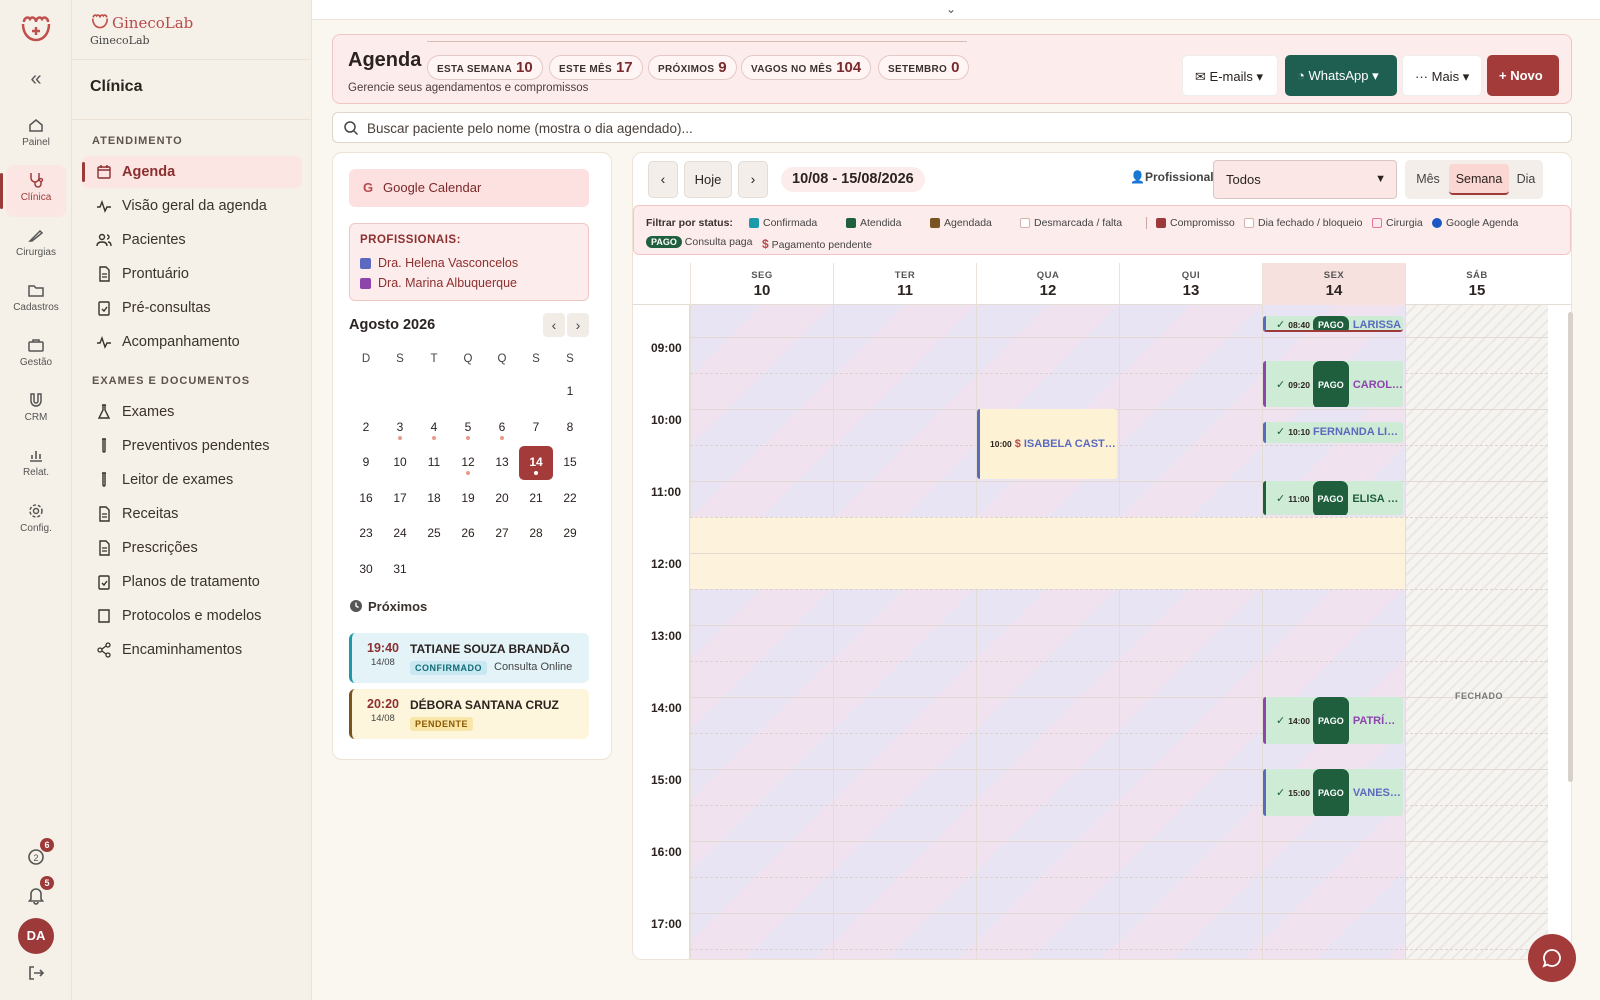 This screenshot has width=1600, height=1000. Describe the element at coordinates (502, 499) in the screenshot. I see `calendar-day: 20` at that location.